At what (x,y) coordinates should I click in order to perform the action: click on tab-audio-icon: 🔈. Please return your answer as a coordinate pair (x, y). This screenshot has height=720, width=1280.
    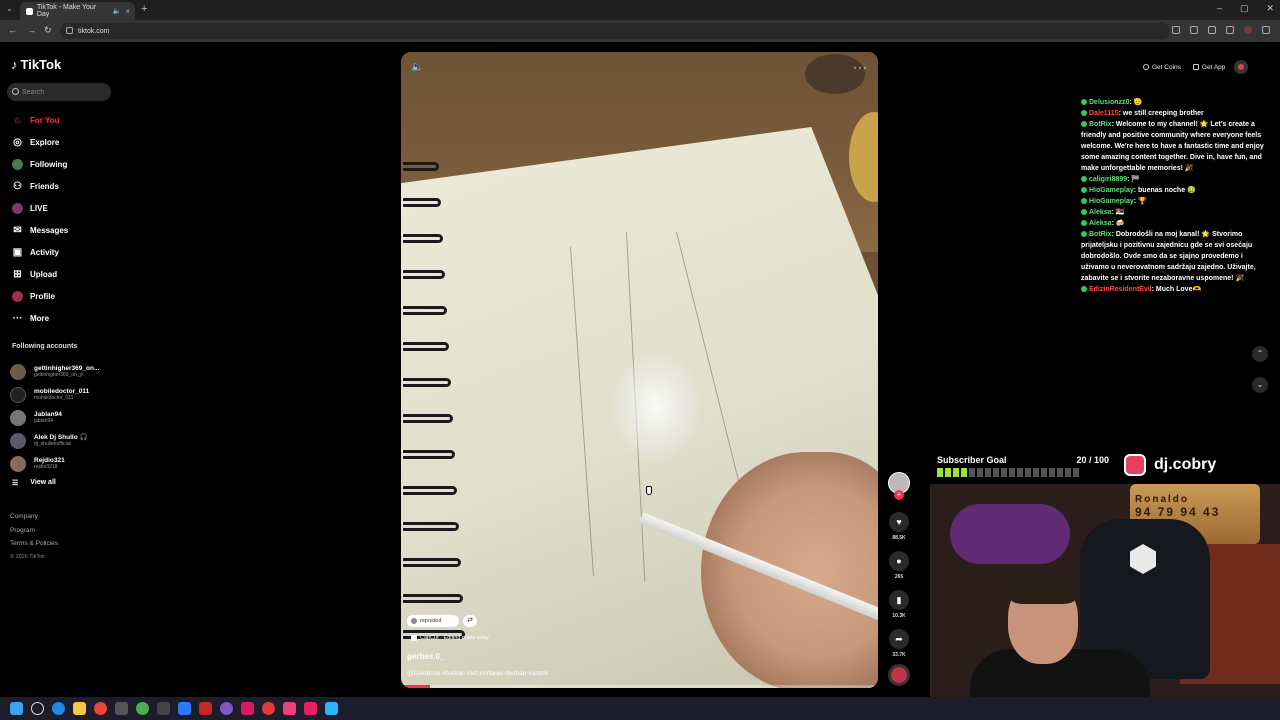
    Looking at the image, I should click on (117, 11).